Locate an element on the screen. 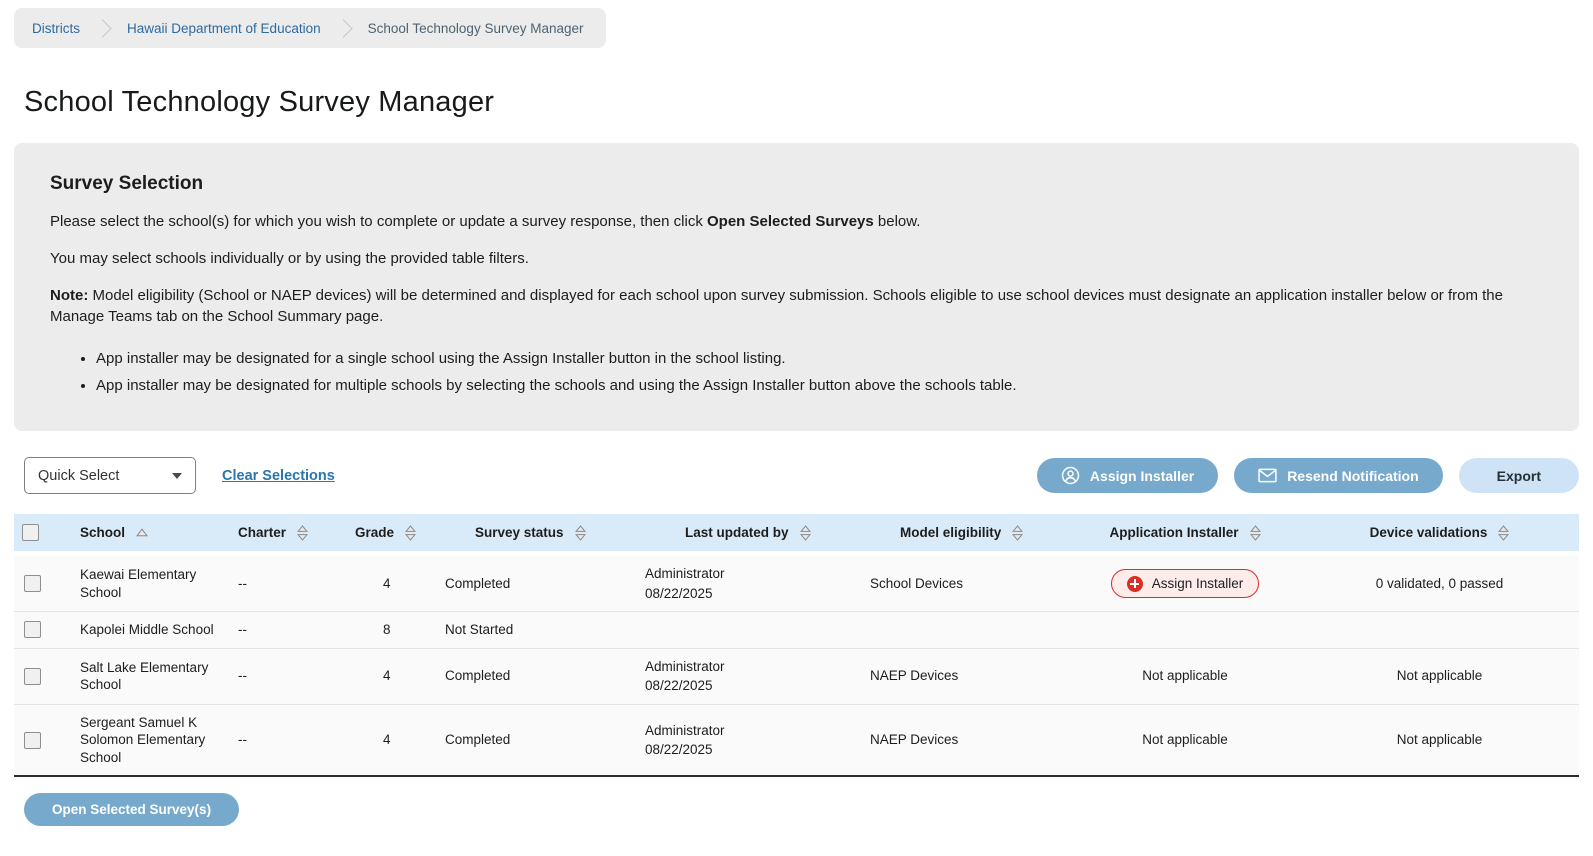 The height and width of the screenshot is (856, 1593). export-button: Export is located at coordinates (1518, 475).